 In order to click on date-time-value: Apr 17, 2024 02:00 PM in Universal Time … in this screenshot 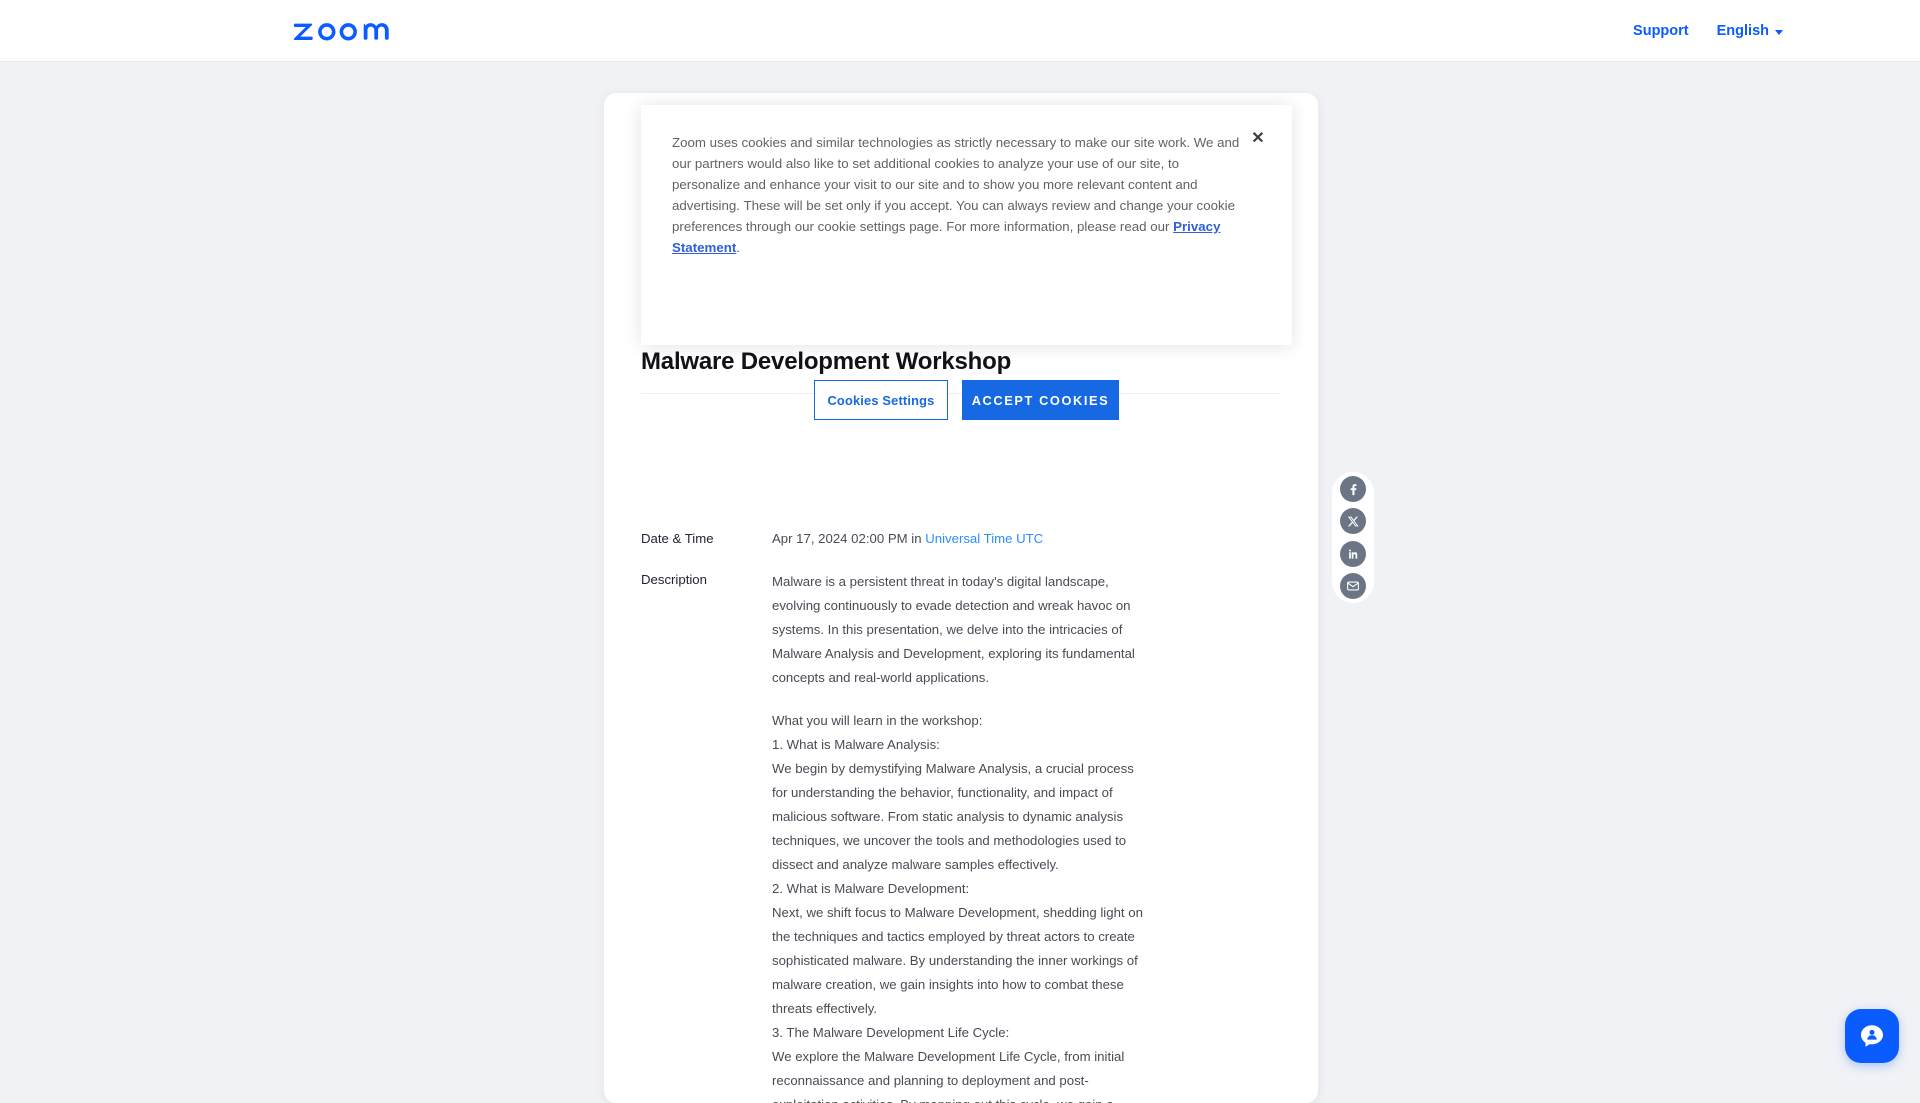, I will do `click(1030, 538)`.